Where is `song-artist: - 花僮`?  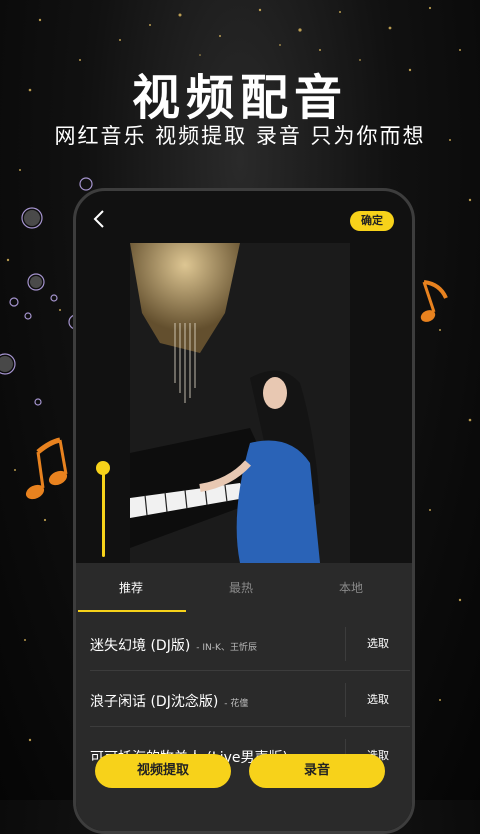 song-artist: - 花僮 is located at coordinates (236, 704).